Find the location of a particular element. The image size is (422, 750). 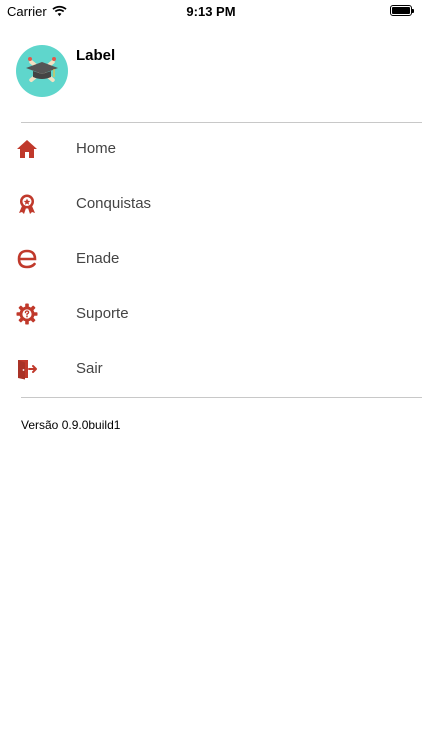

divider is located at coordinates (221, 397).